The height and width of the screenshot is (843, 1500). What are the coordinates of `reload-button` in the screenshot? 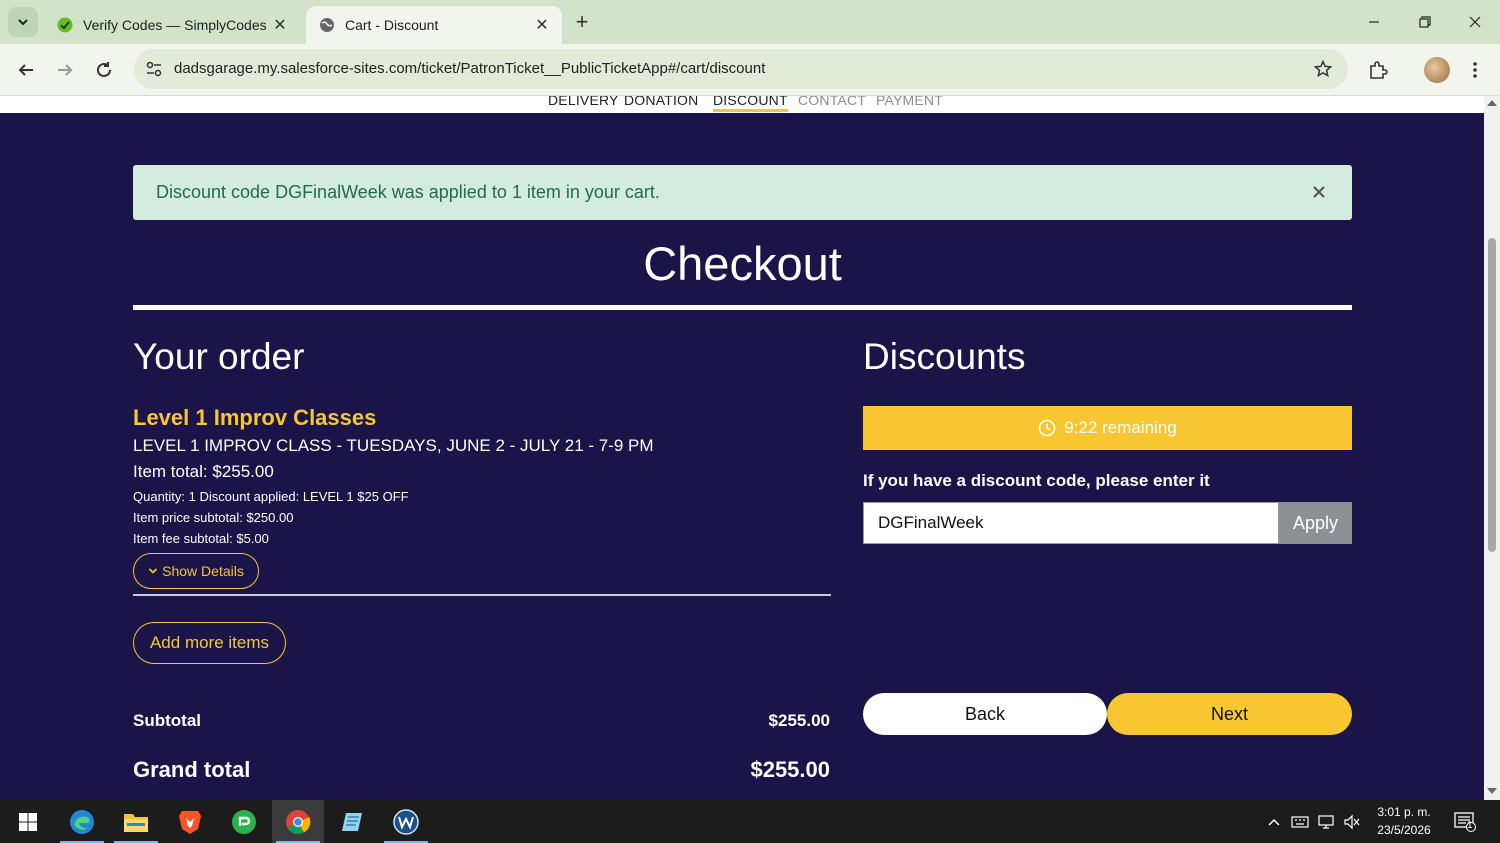 It's located at (104, 70).